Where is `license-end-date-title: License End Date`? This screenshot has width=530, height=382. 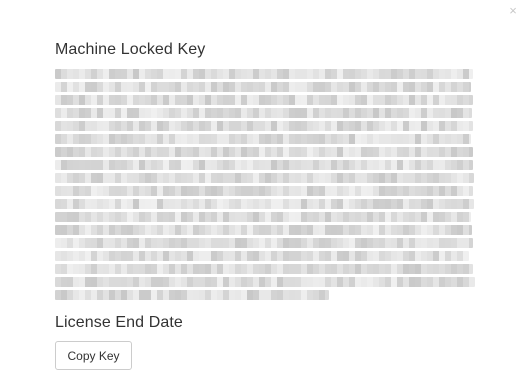 license-end-date-title: License End Date is located at coordinates (119, 322).